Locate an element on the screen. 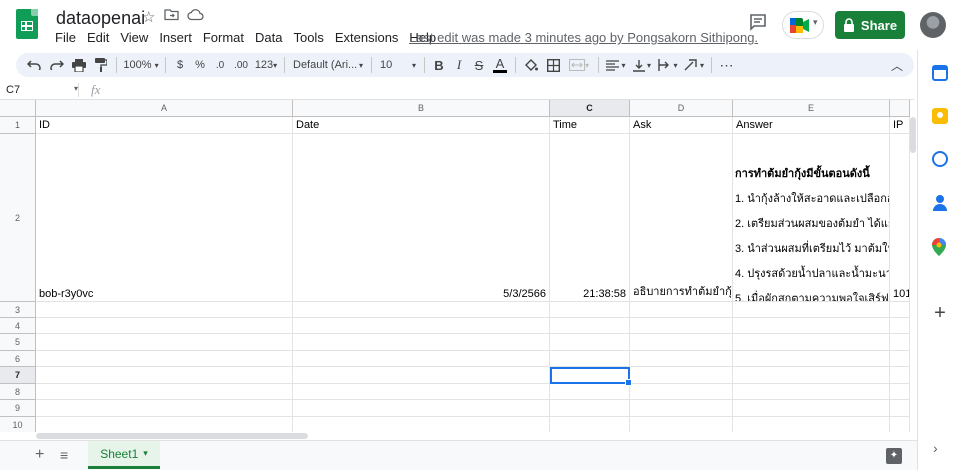  percent-format-button: % is located at coordinates (200, 65).